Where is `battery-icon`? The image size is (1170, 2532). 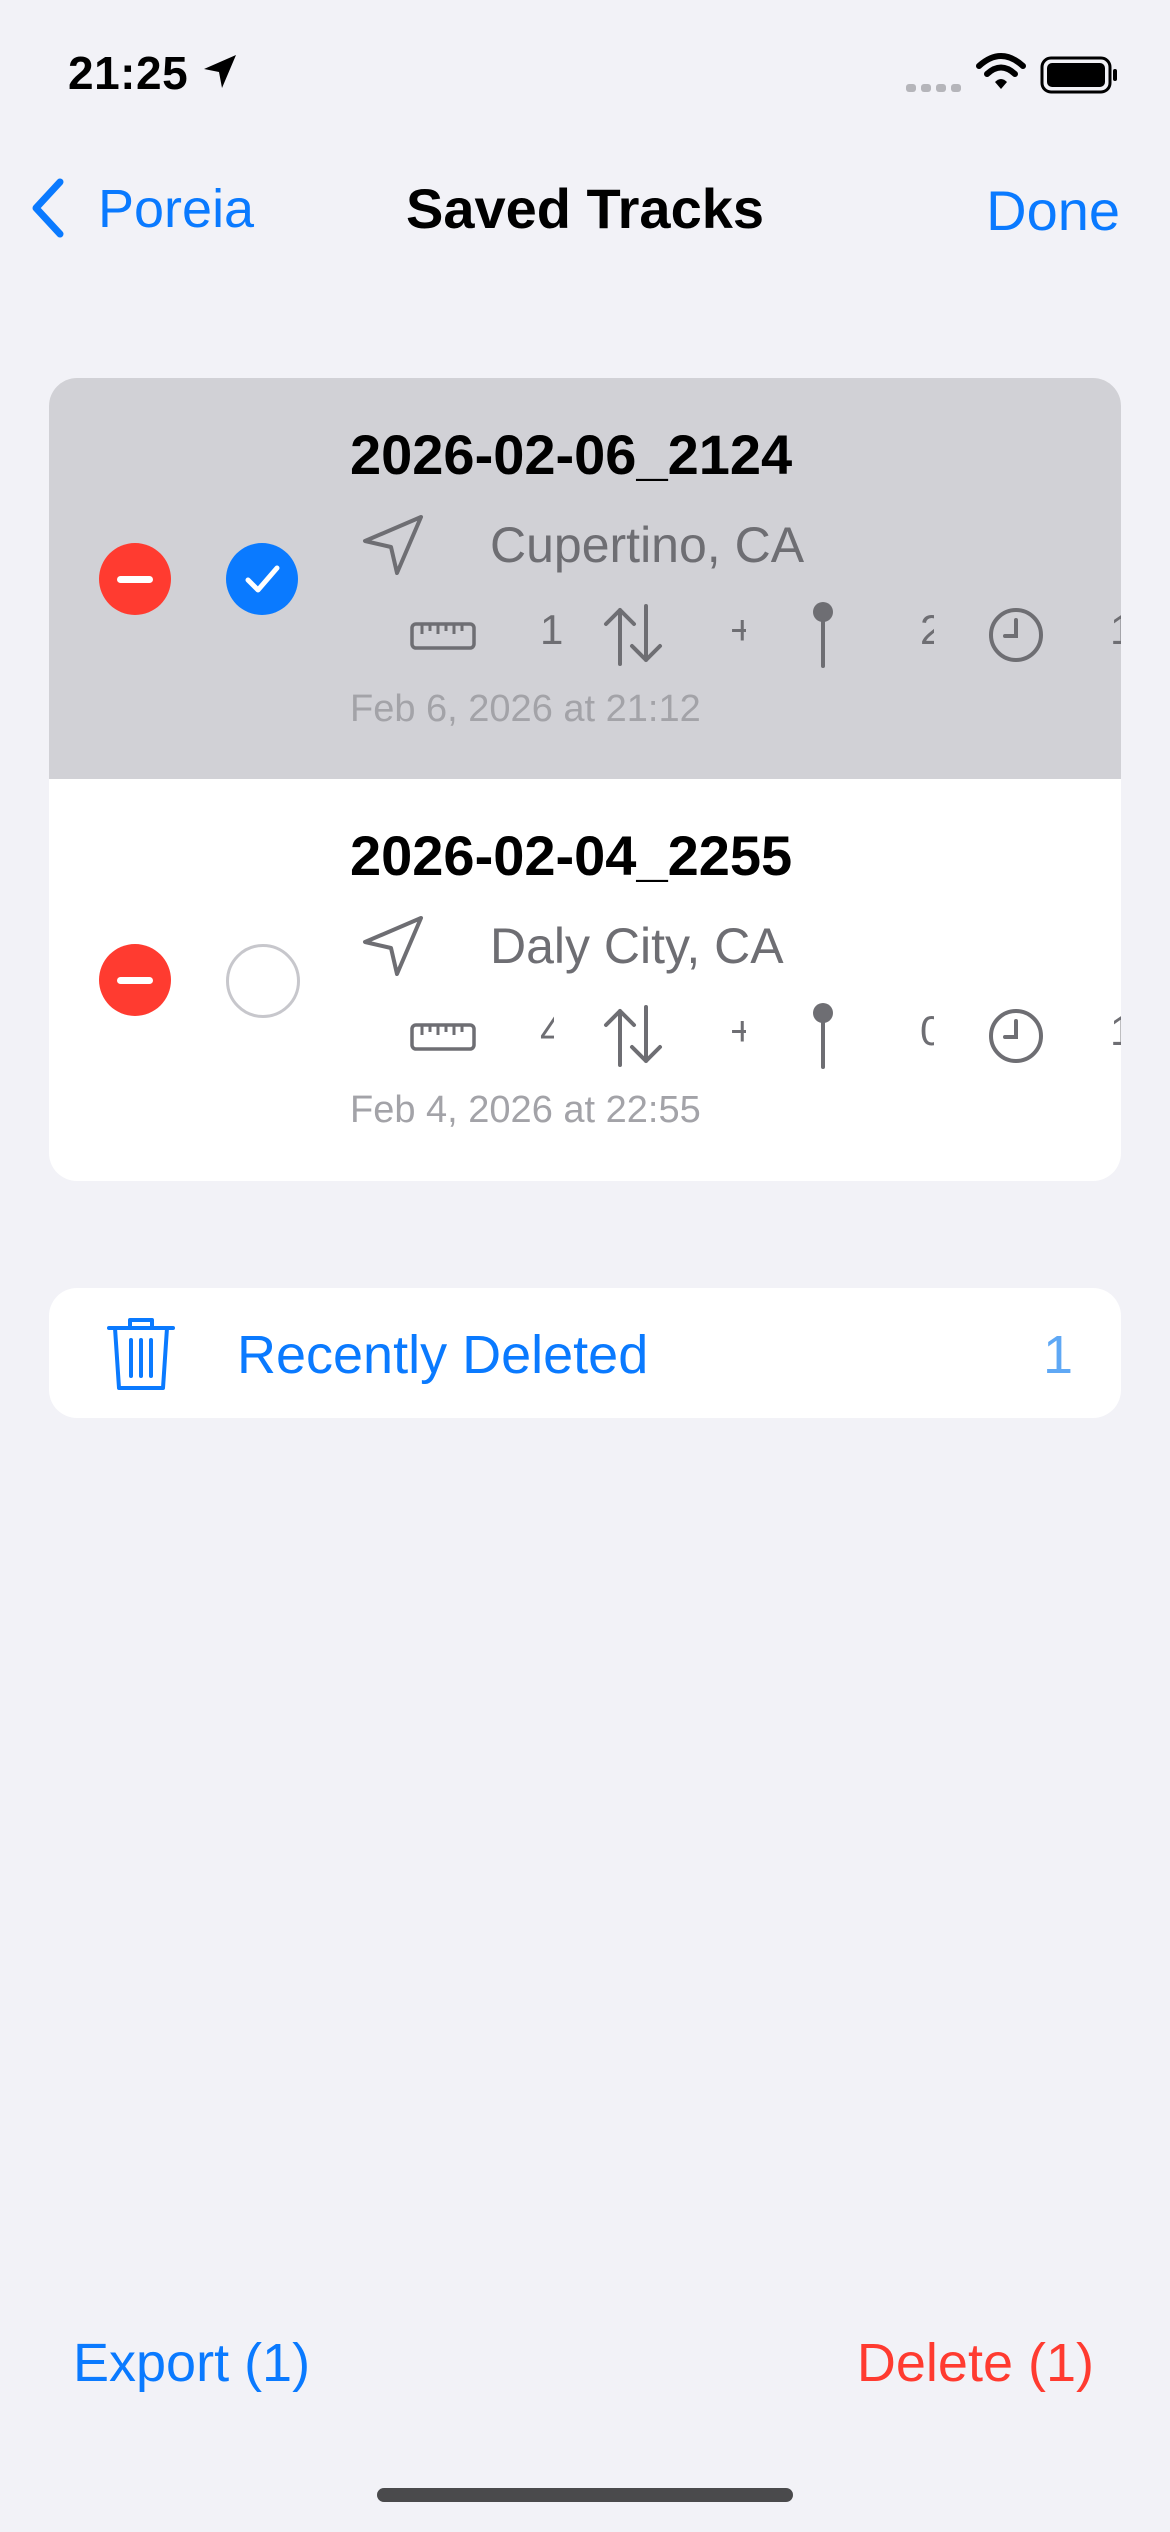
battery-icon is located at coordinates (1078, 75).